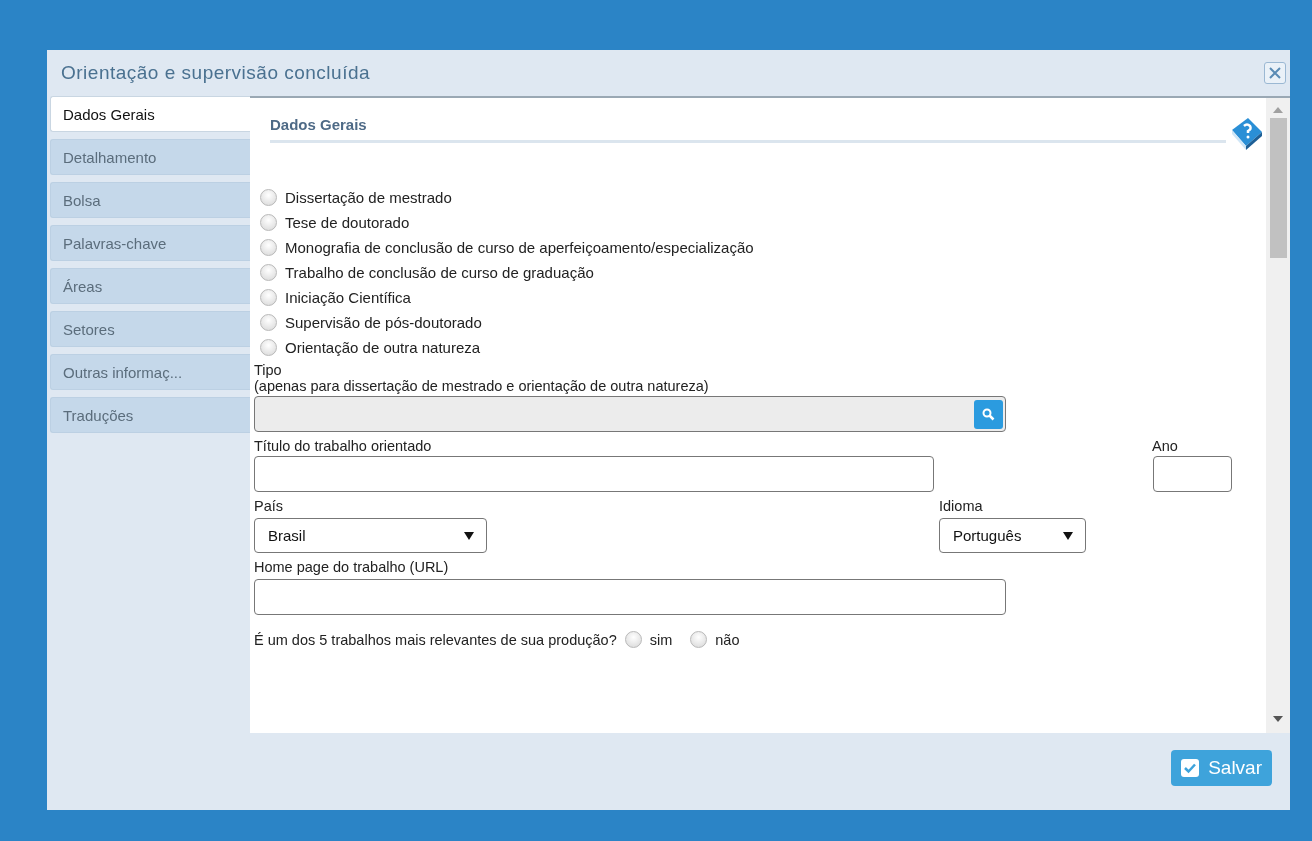 Image resolution: width=1312 pixels, height=841 pixels. I want to click on option-label: Supervisão de pós-doutorado, so click(383, 322).